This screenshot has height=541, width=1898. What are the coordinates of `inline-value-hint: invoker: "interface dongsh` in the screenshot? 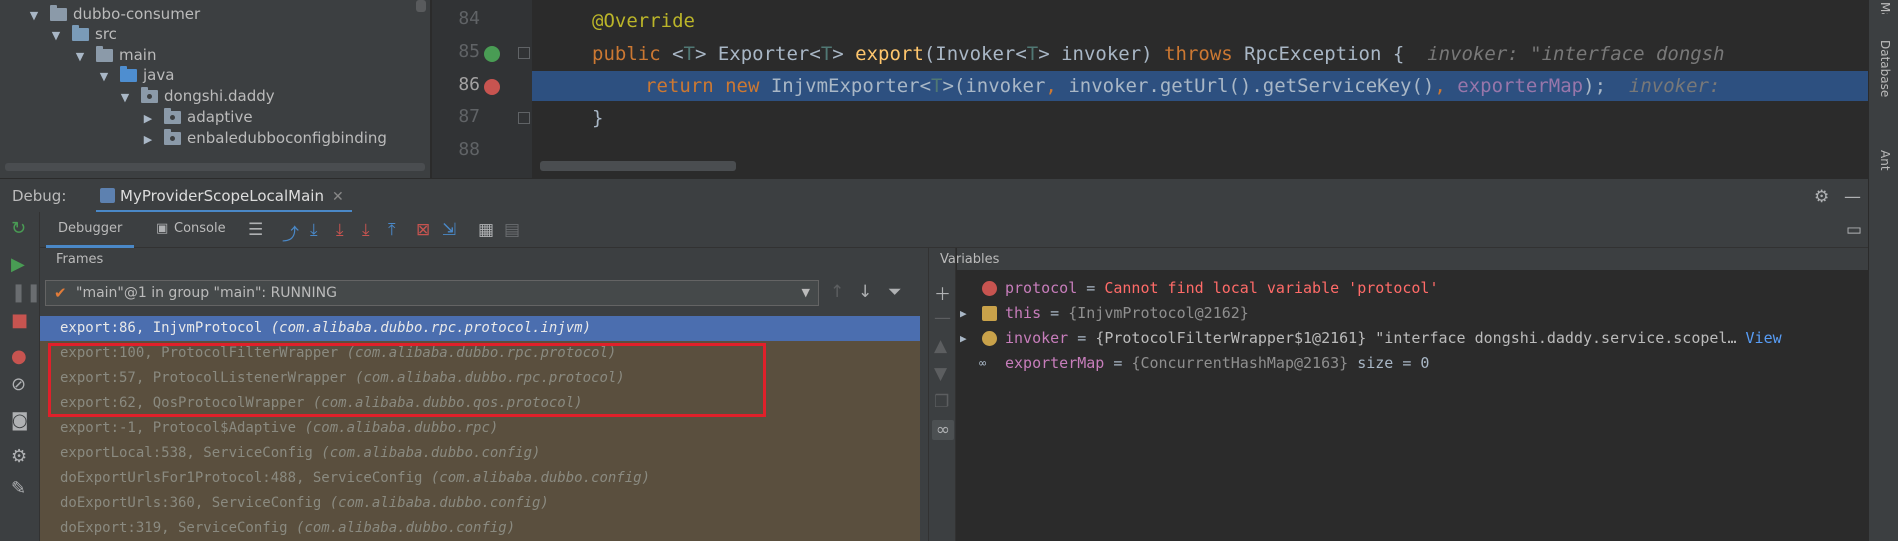 It's located at (1576, 54).